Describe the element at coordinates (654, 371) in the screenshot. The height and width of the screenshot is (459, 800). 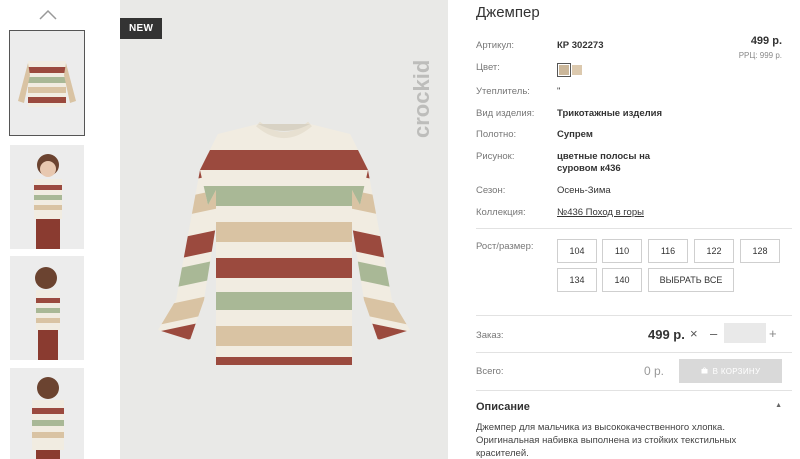
I see `total-value: 0 р.` at that location.